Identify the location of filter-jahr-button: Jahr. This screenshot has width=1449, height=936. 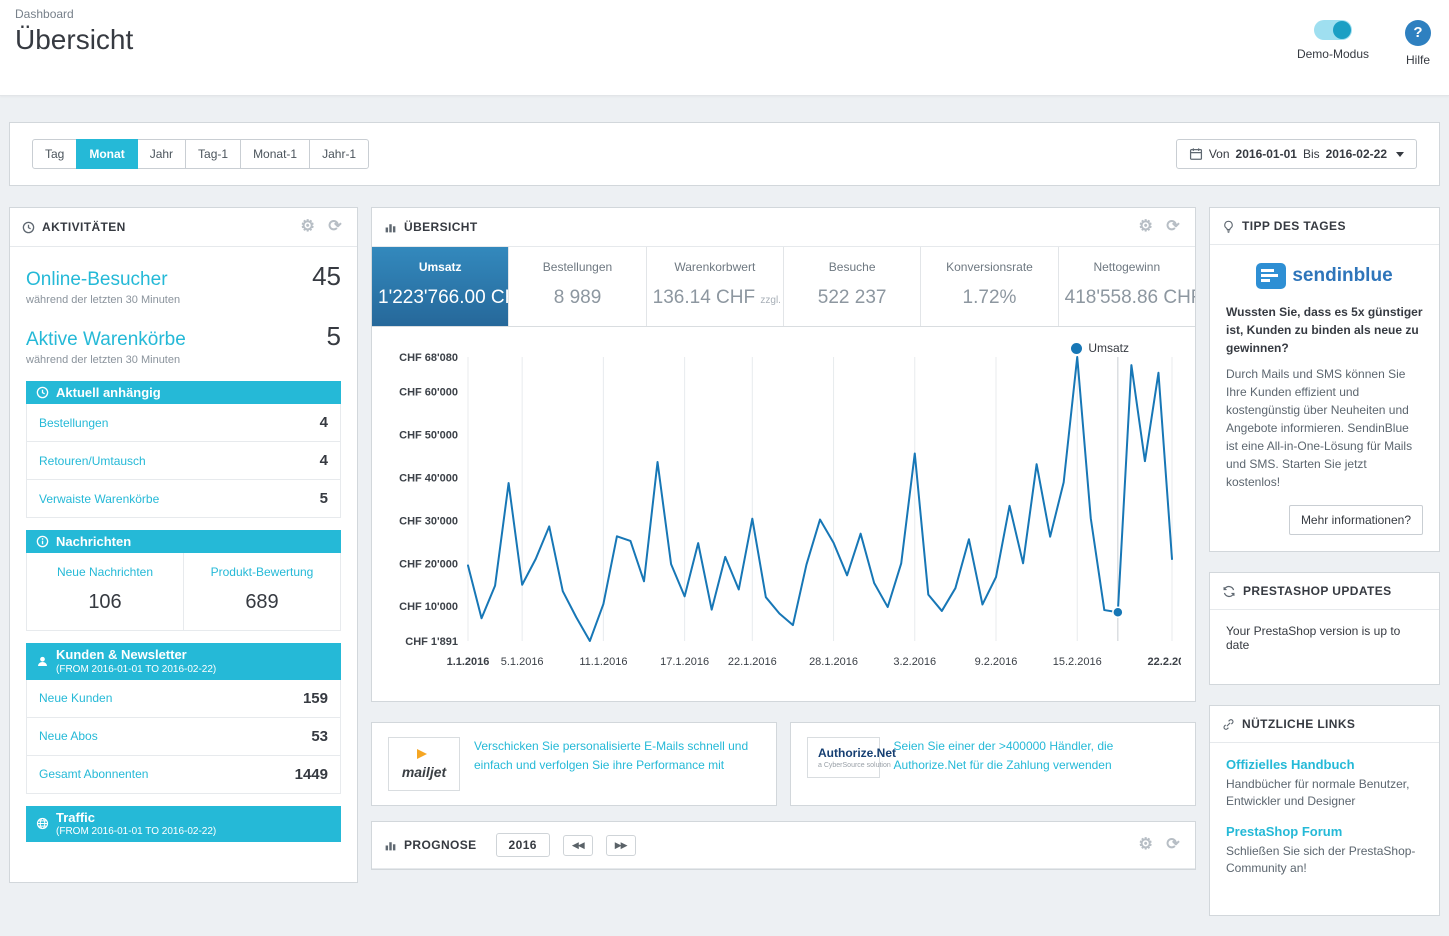
(161, 154).